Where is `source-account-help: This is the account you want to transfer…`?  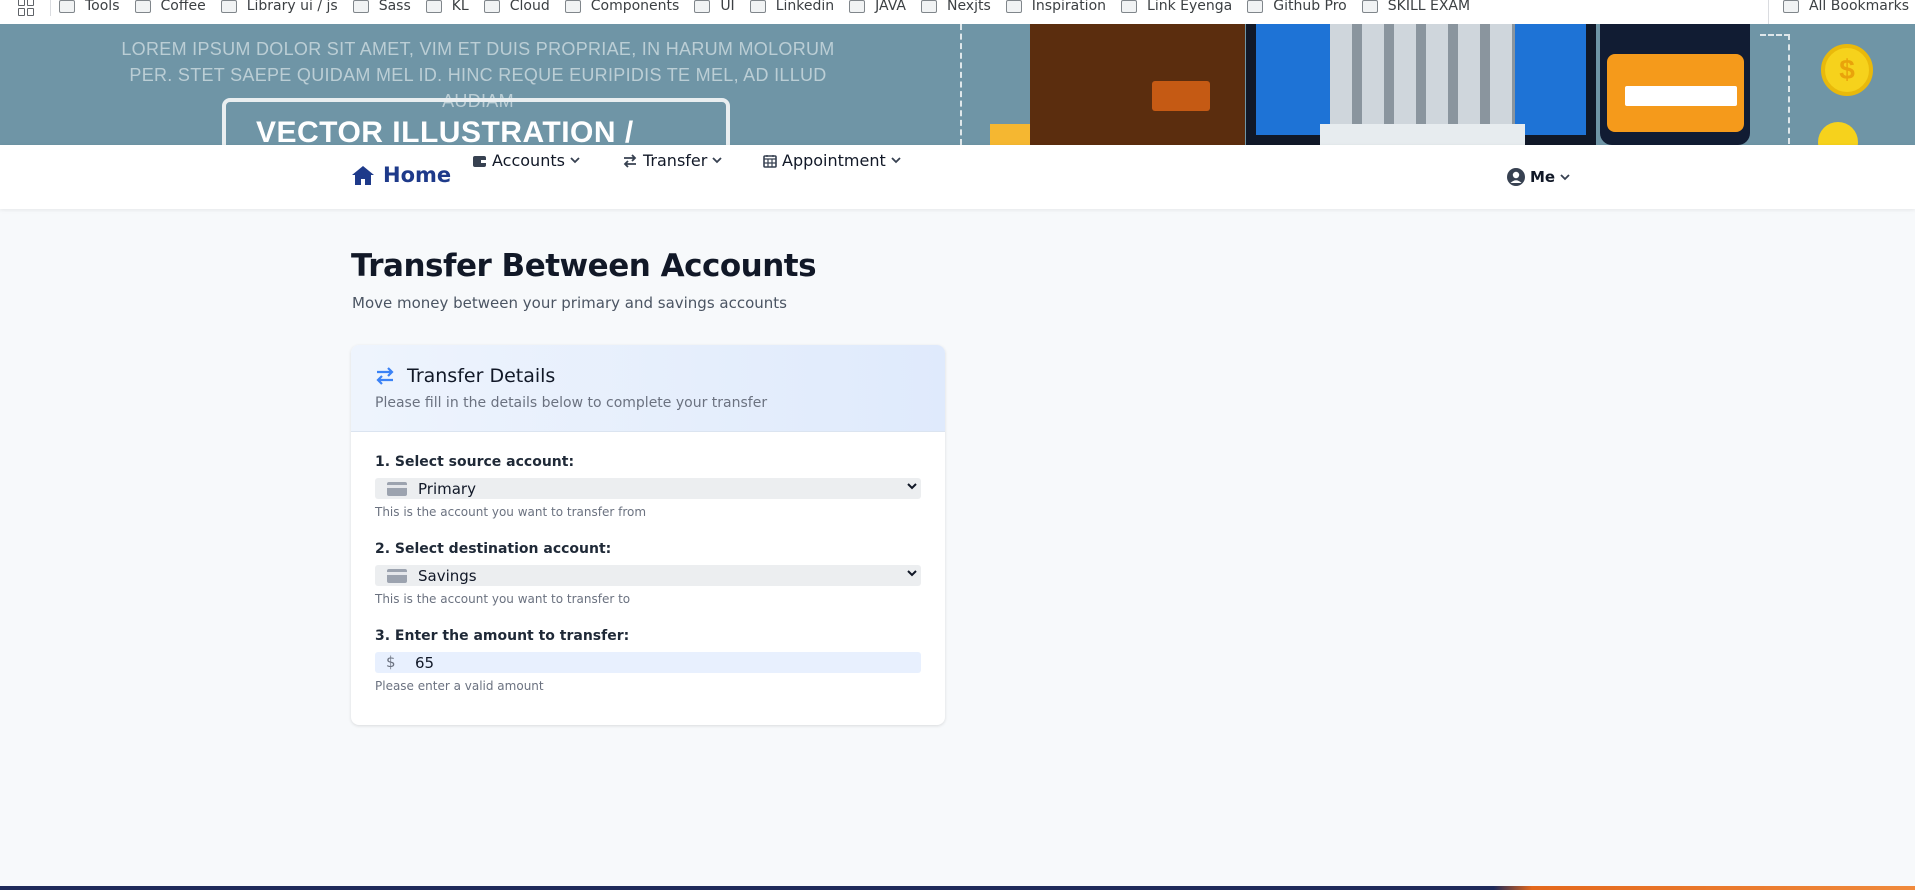
source-account-help: This is the account you want to transfer… is located at coordinates (511, 512).